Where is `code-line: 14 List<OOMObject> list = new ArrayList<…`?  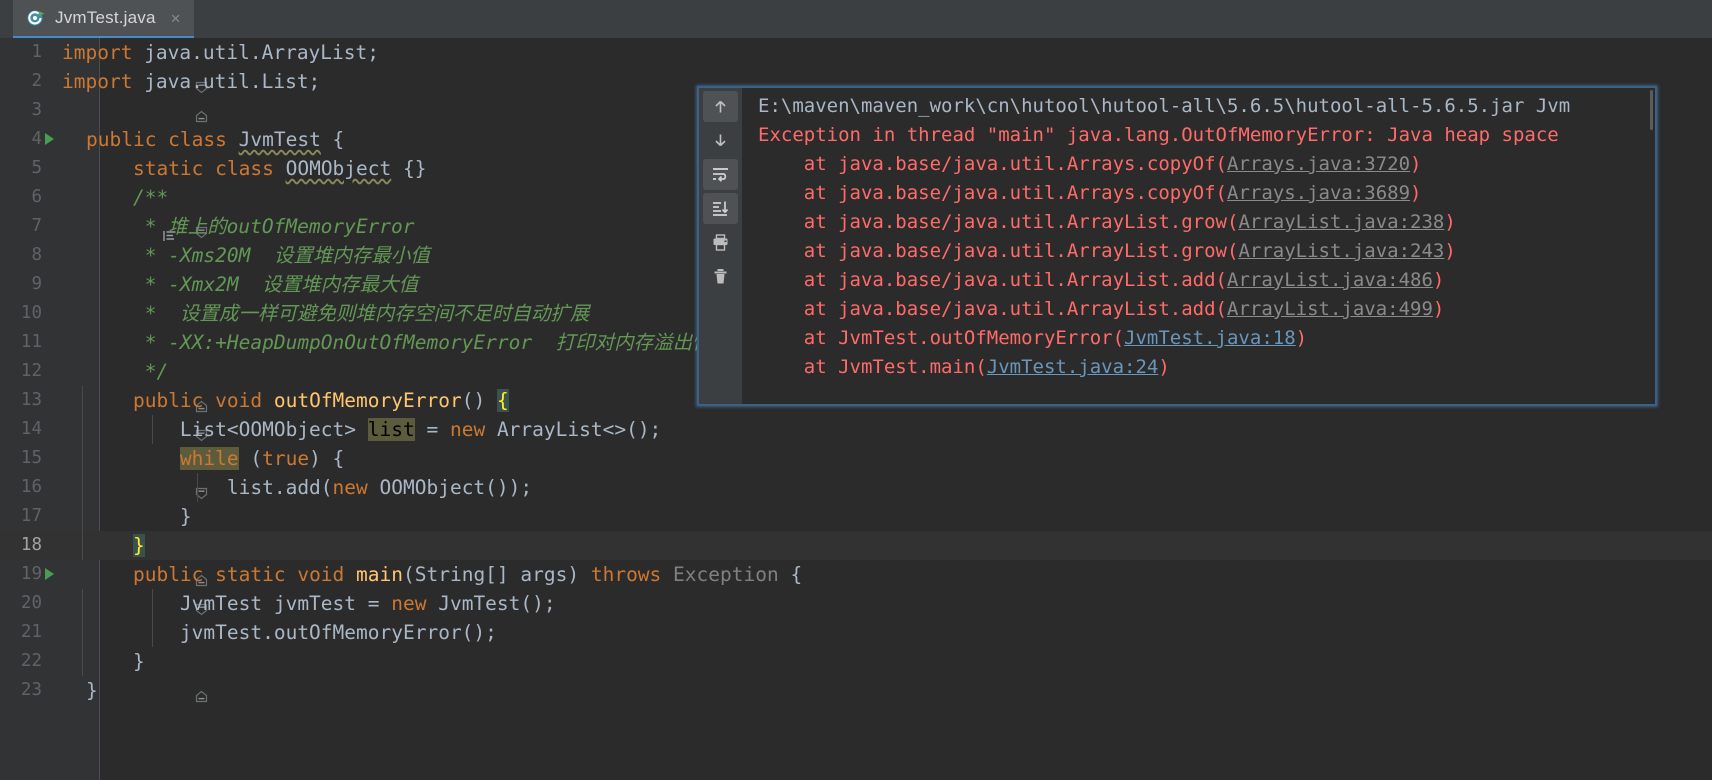
code-line: 14 List<OOMObject> list = new ArrayList<… is located at coordinates (856, 429).